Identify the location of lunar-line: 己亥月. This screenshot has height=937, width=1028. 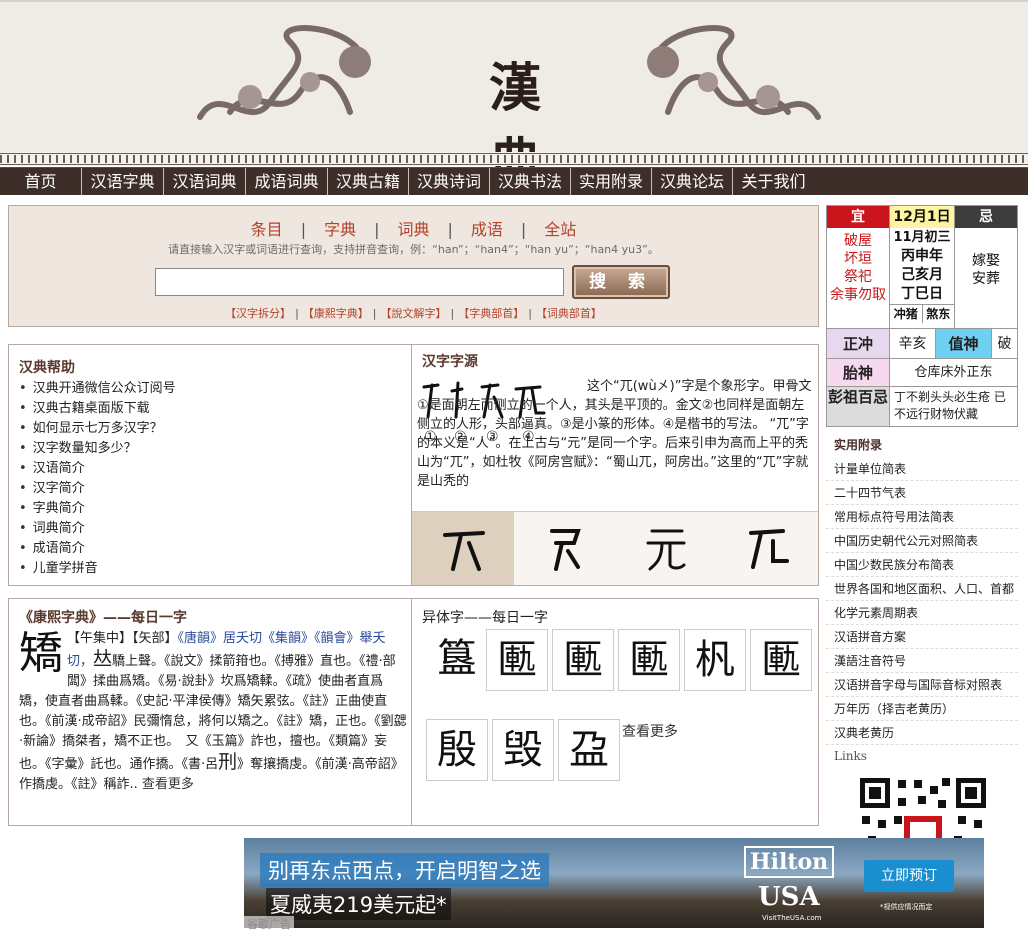
(922, 275).